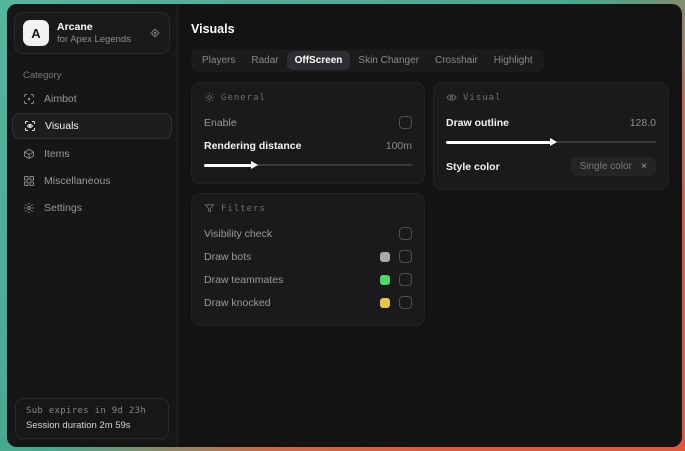 This screenshot has height=451, width=685. What do you see at coordinates (644, 166) in the screenshot?
I see `clear-icon: ×` at bounding box center [644, 166].